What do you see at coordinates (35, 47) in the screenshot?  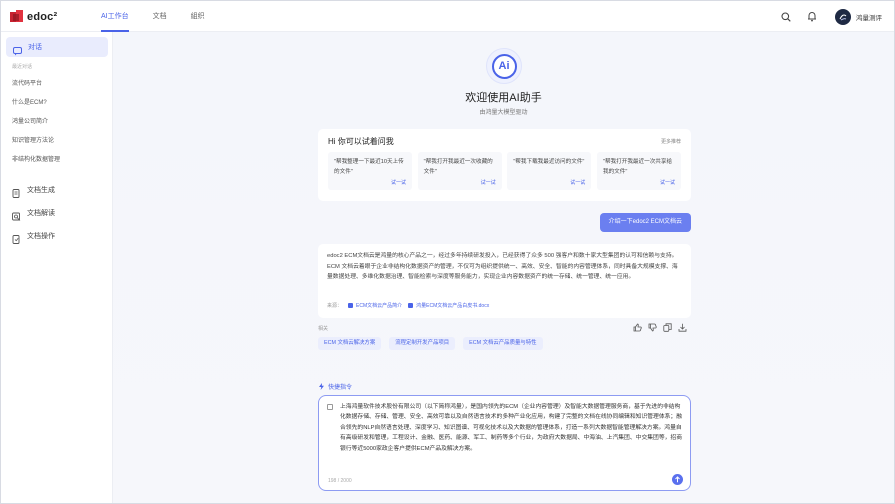 I see `sidebar-item-label: 对话` at bounding box center [35, 47].